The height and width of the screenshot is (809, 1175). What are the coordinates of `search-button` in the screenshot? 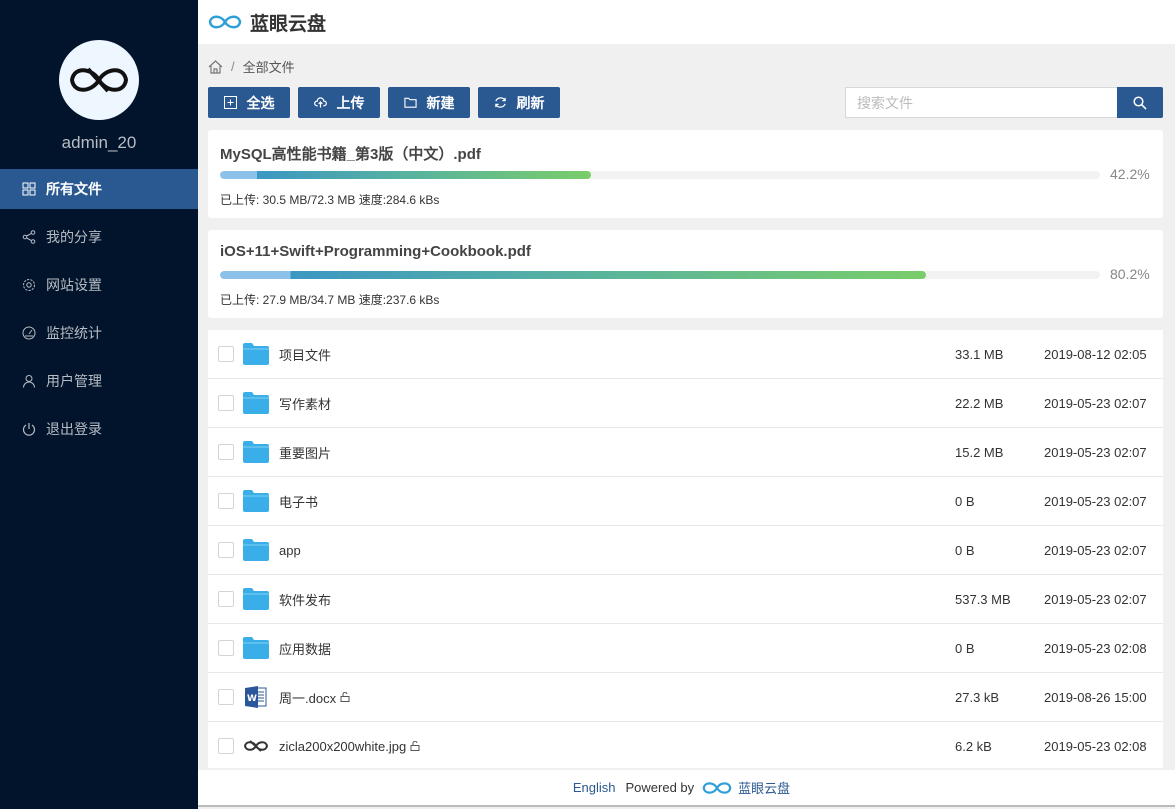 It's located at (1140, 102).